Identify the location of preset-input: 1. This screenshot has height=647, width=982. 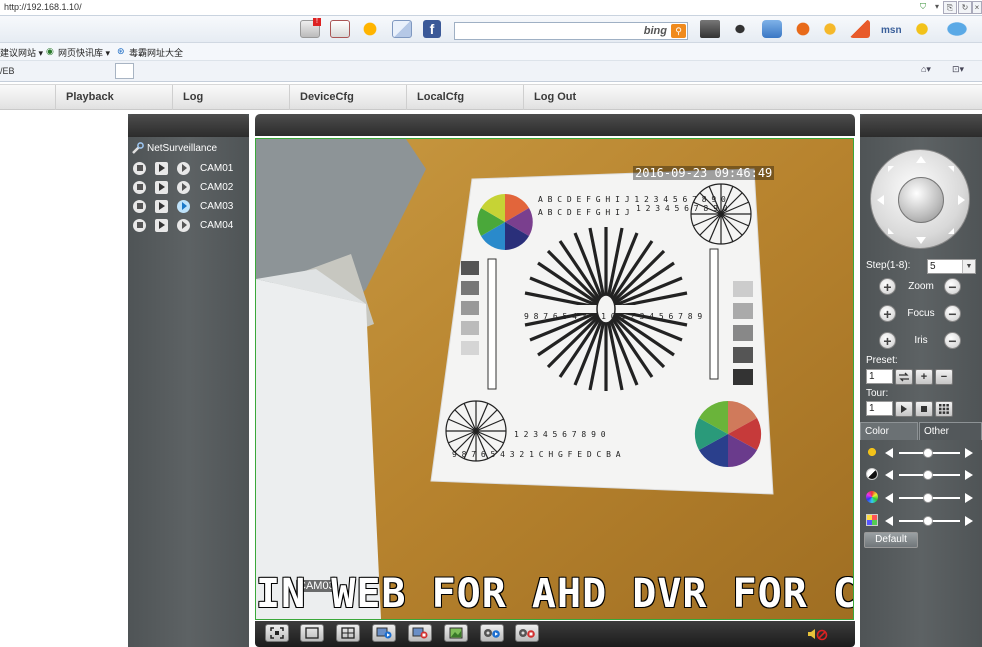
(879, 376).